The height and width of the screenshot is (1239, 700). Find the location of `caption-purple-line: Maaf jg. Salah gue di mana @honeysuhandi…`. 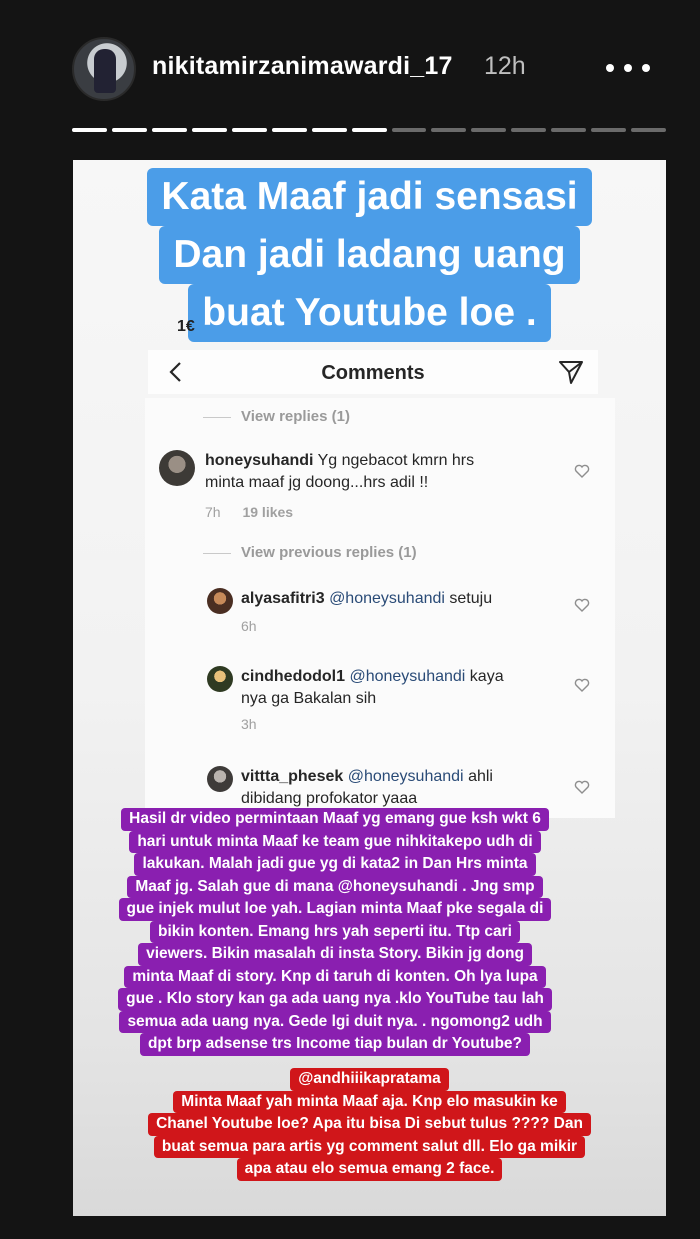

caption-purple-line: Maaf jg. Salah gue di mana @honeysuhandi… is located at coordinates (335, 886).